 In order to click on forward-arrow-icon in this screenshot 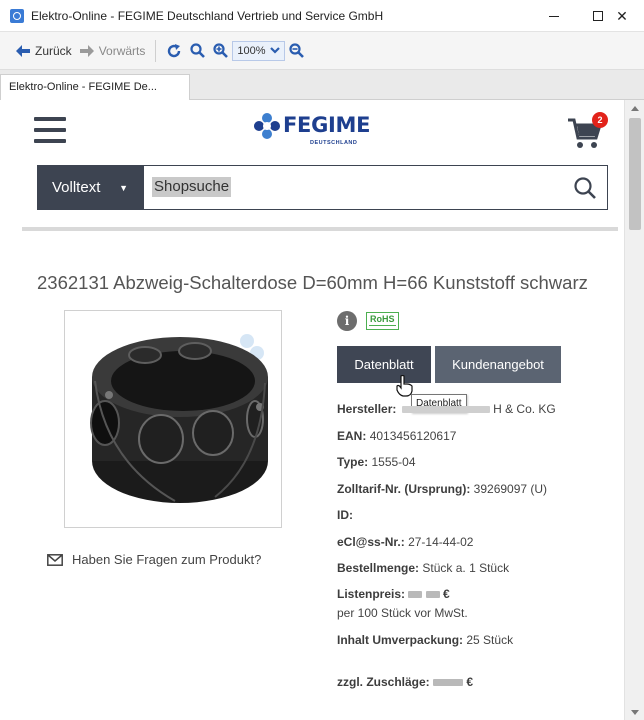, I will do `click(86, 50)`.